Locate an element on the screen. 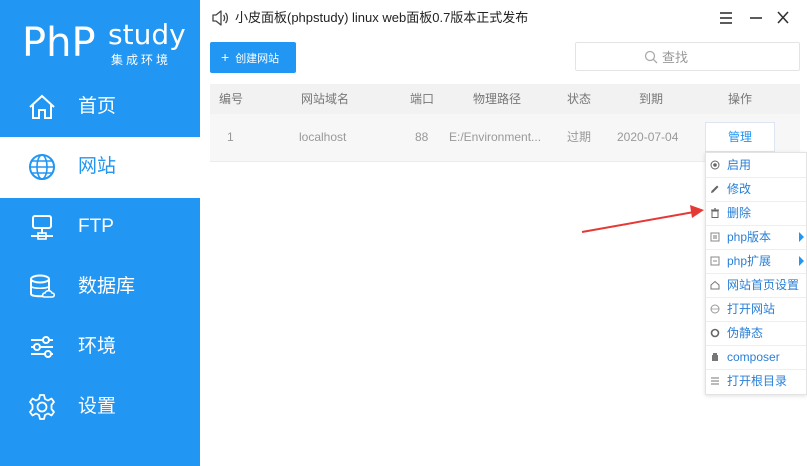 This screenshot has height=466, width=807. menu-item-label: 打开根目录 is located at coordinates (757, 381).